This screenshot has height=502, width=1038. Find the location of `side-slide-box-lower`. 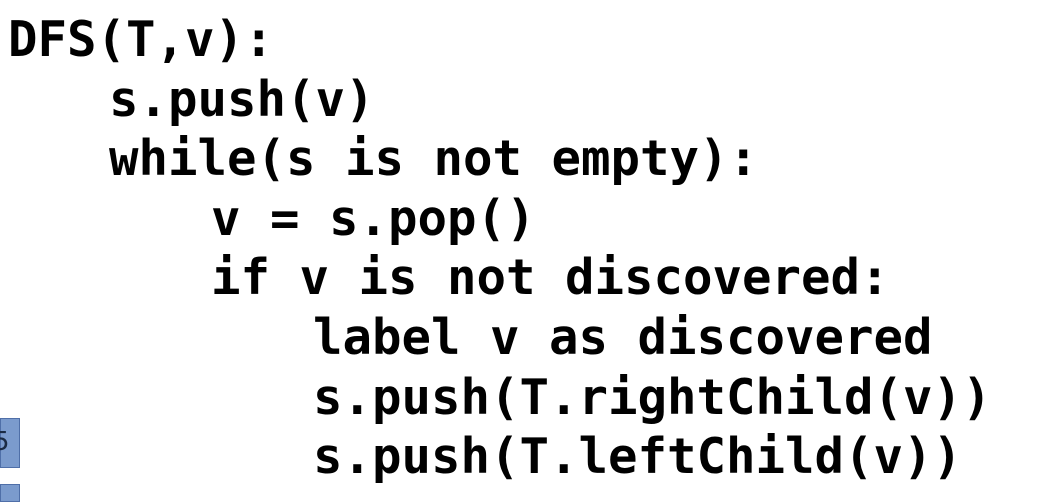

side-slide-box-lower is located at coordinates (10, 493).